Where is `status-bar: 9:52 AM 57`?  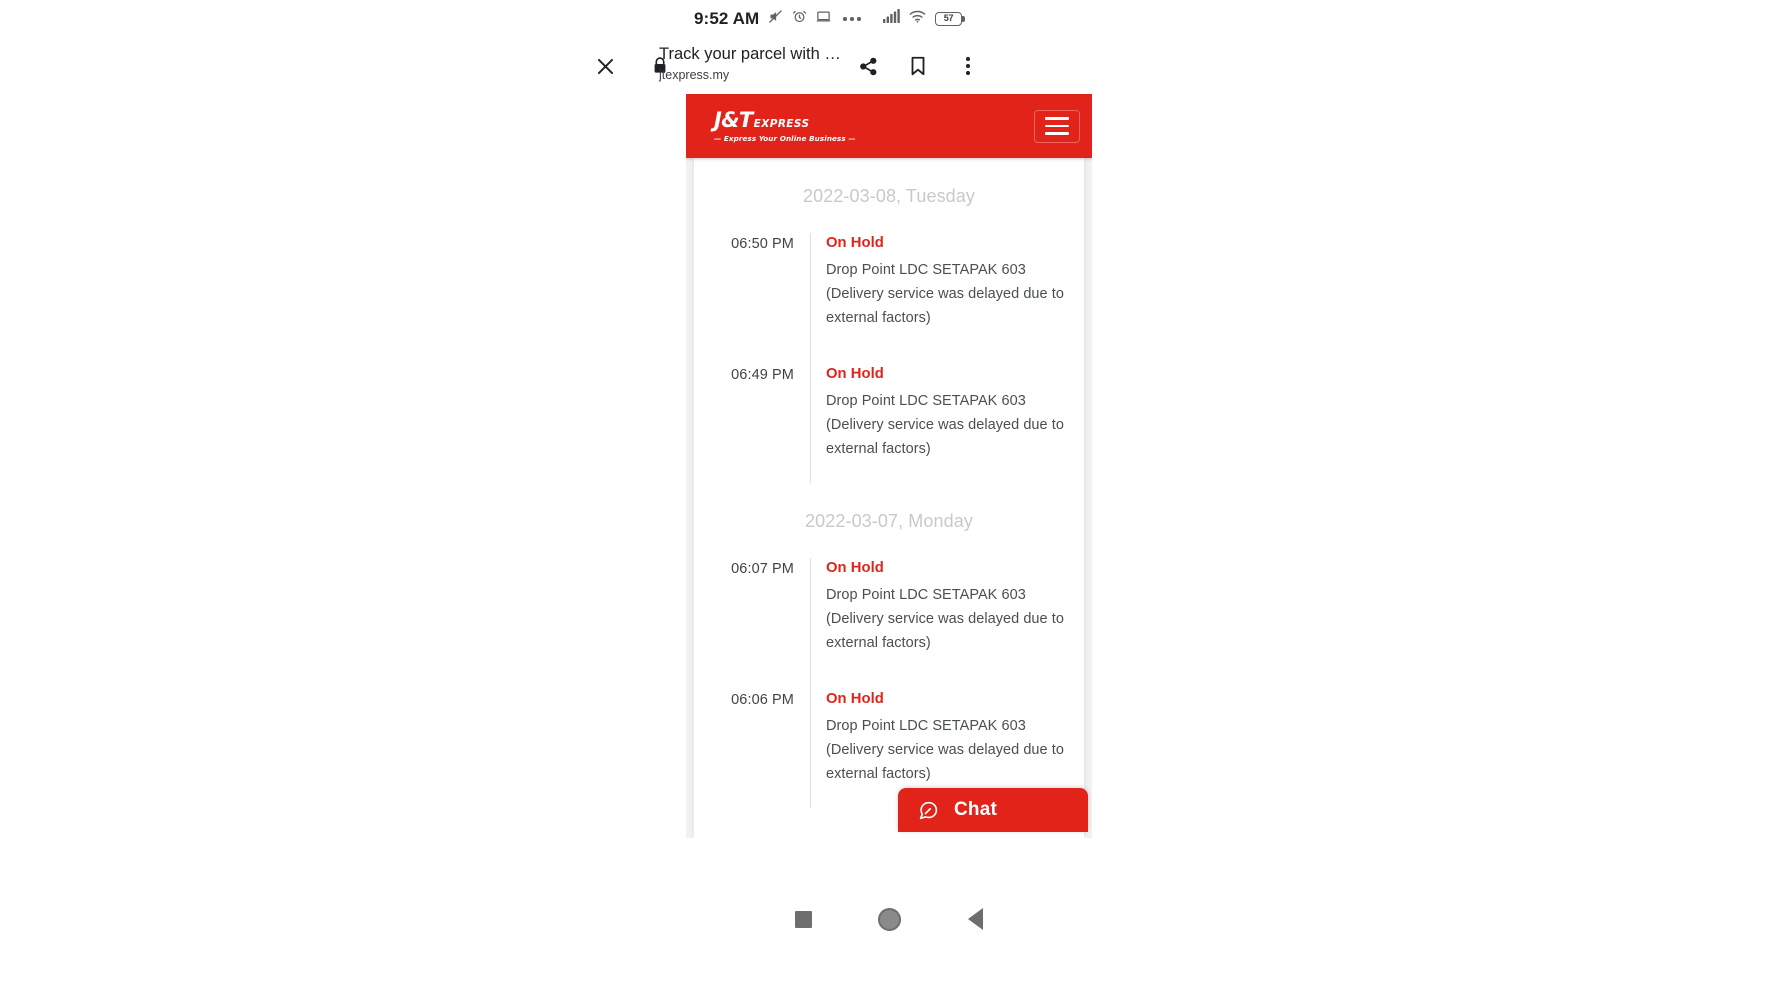 status-bar: 9:52 AM 57 is located at coordinates (889, 19).